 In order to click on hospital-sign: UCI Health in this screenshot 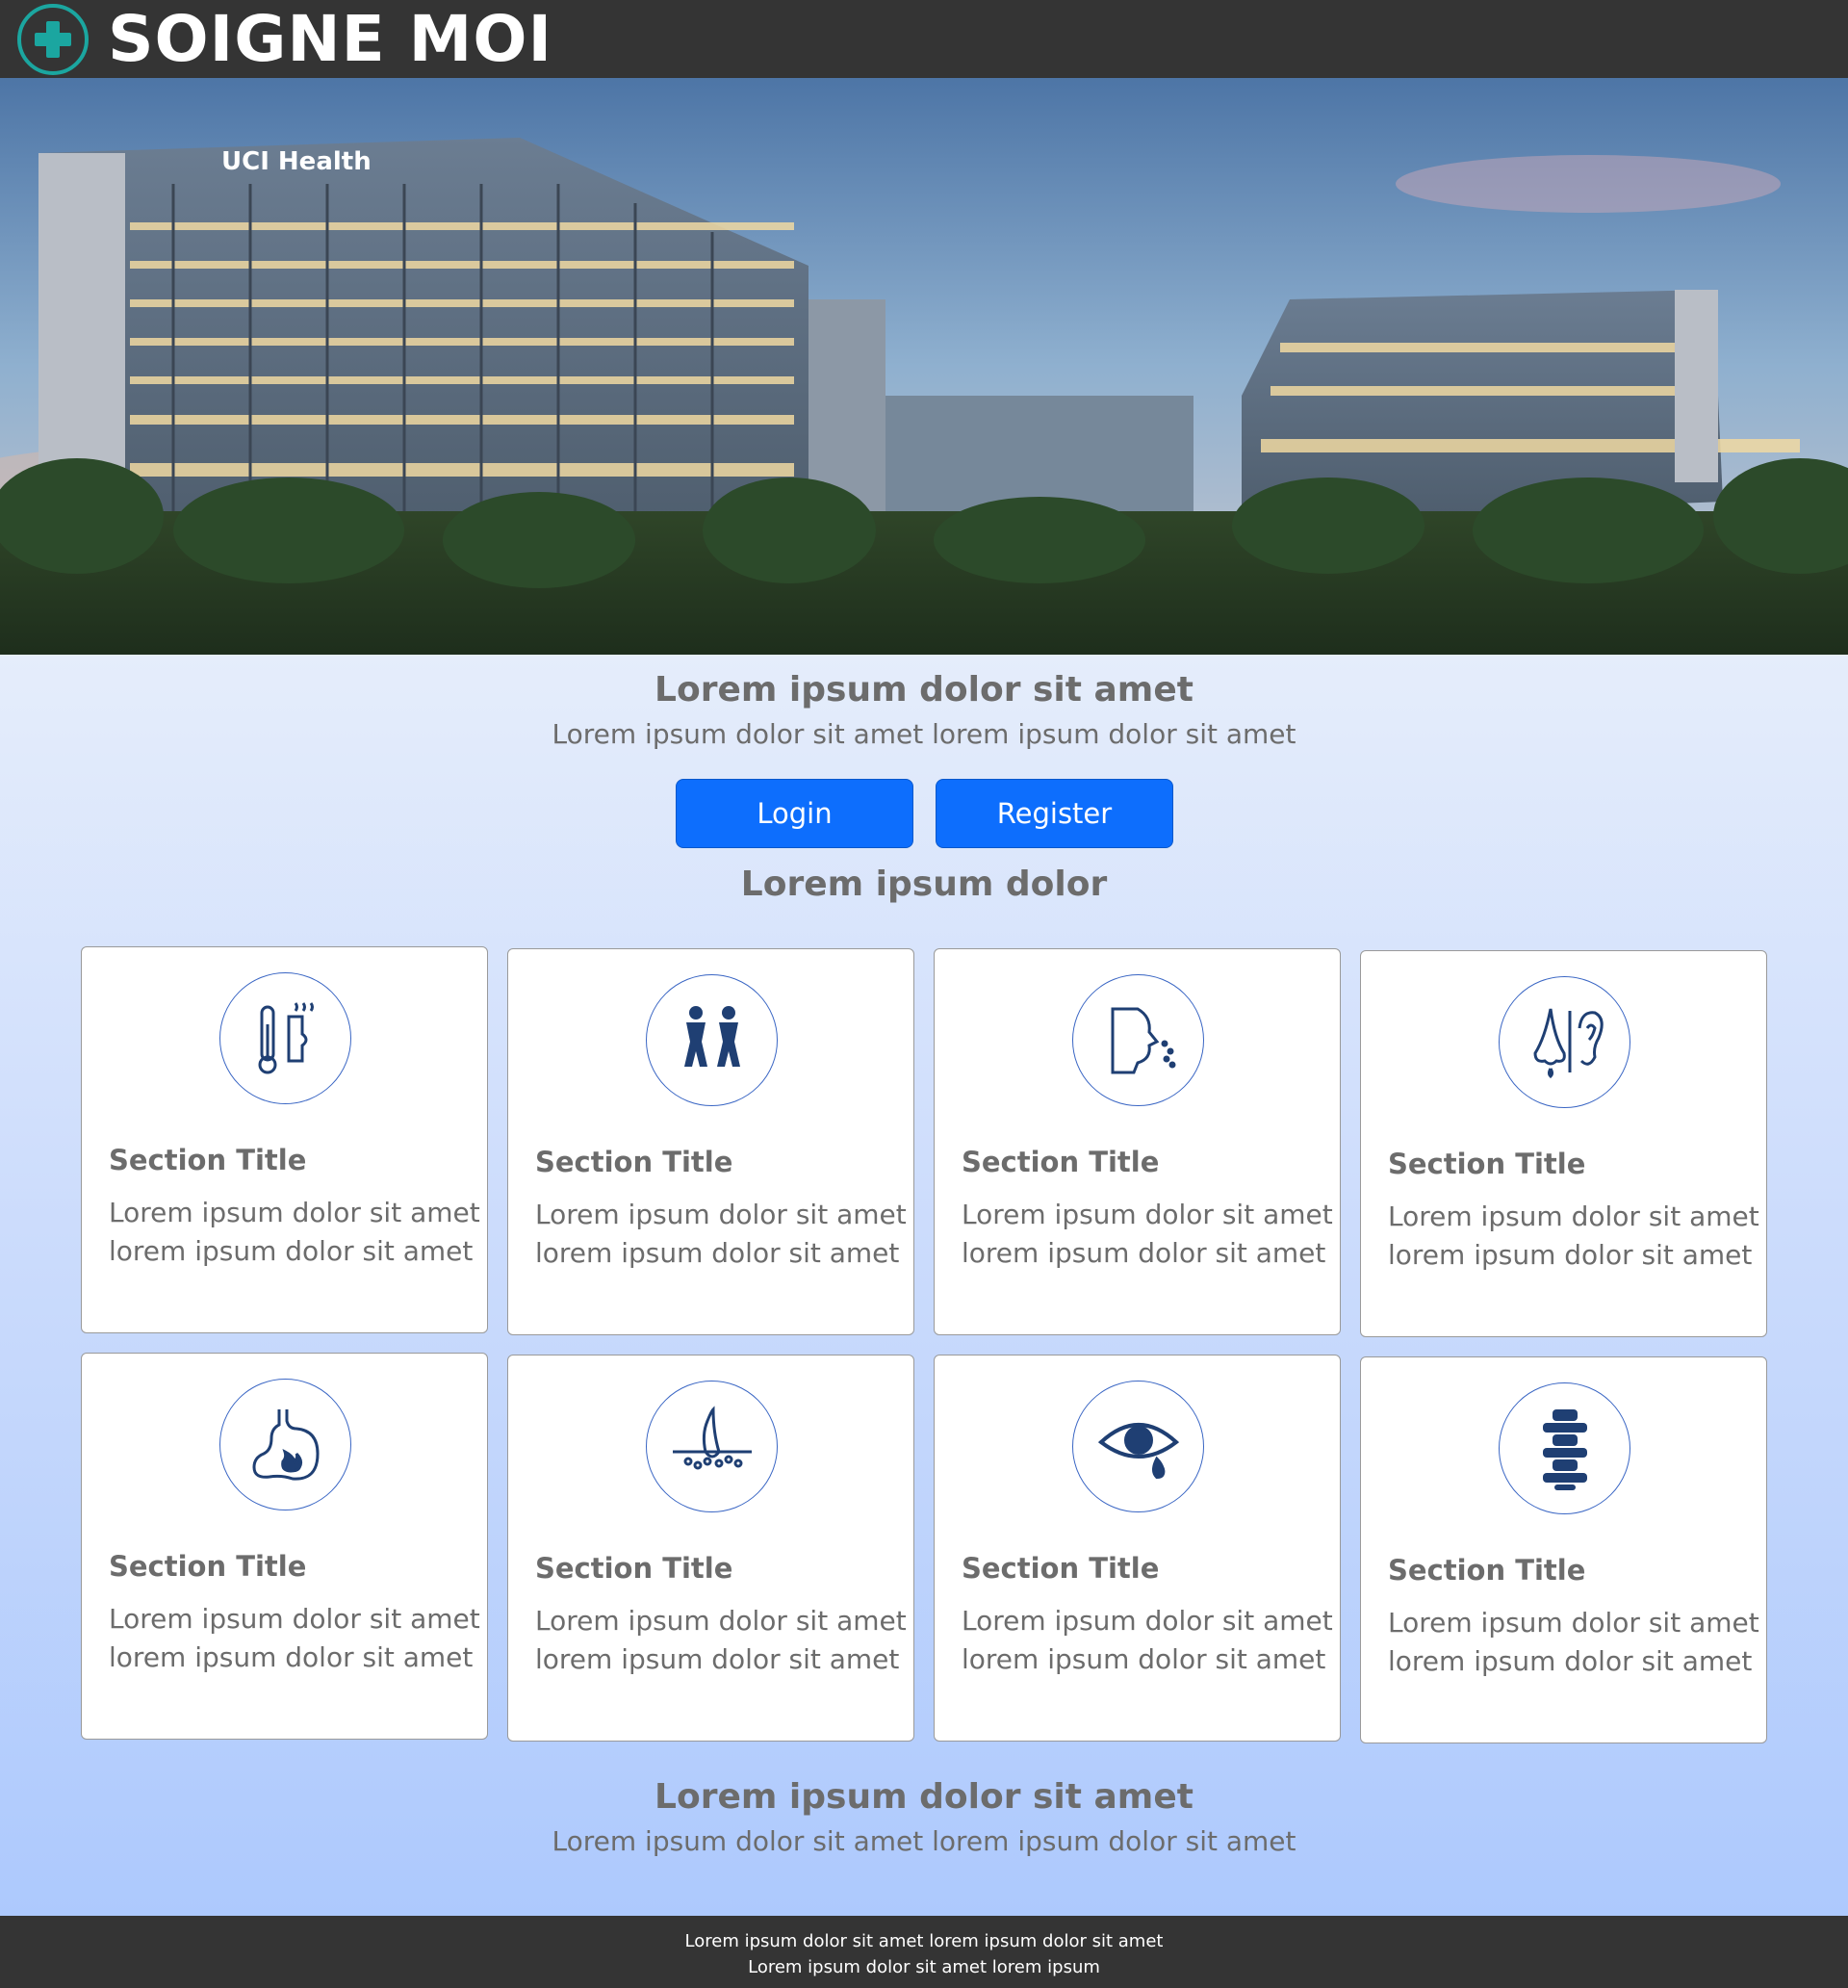, I will do `click(296, 162)`.